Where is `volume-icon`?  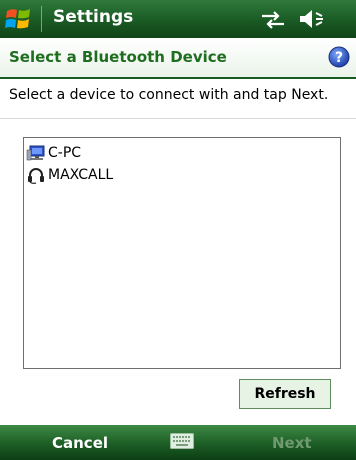 volume-icon is located at coordinates (311, 19).